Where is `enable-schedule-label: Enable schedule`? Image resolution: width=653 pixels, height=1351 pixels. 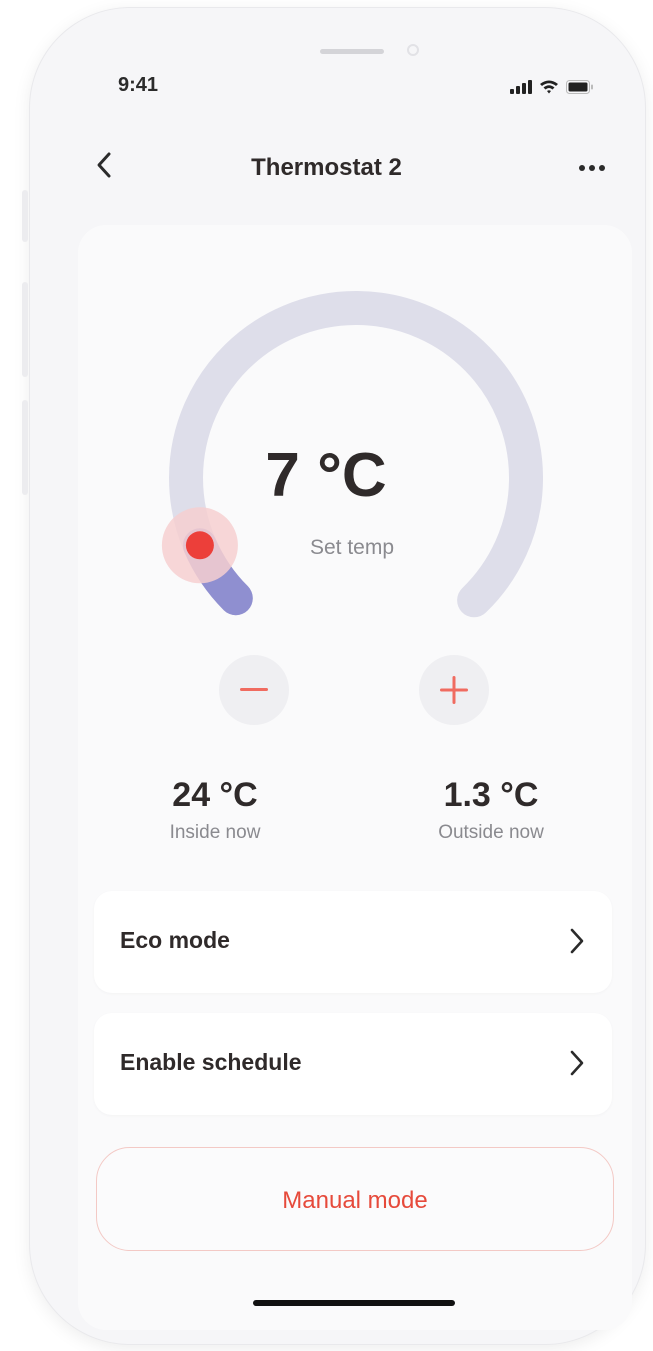
enable-schedule-label: Enable schedule is located at coordinates (211, 1062).